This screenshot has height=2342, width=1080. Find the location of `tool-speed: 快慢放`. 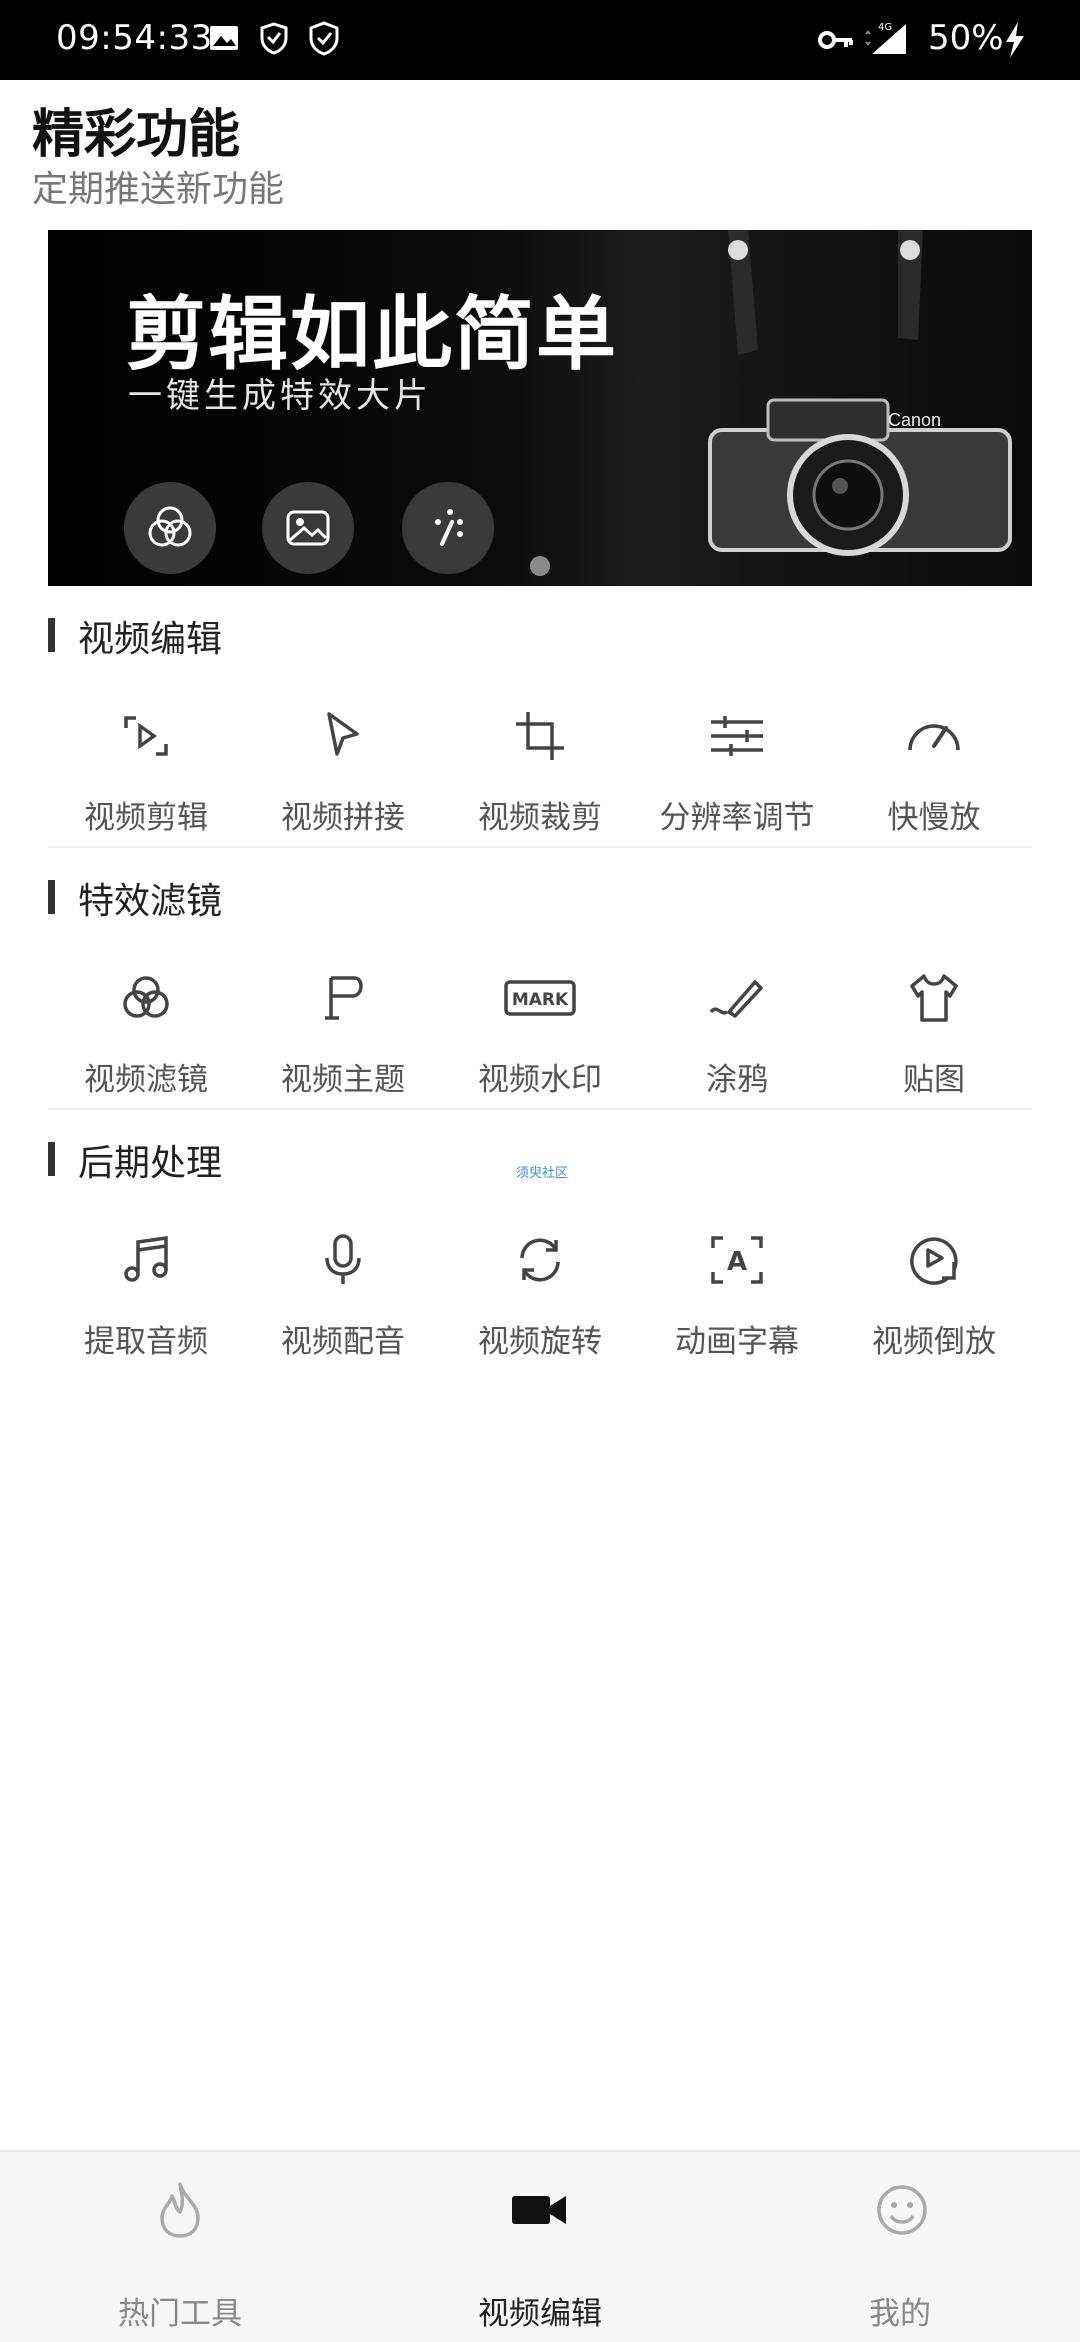

tool-speed: 快慢放 is located at coordinates (934, 772).